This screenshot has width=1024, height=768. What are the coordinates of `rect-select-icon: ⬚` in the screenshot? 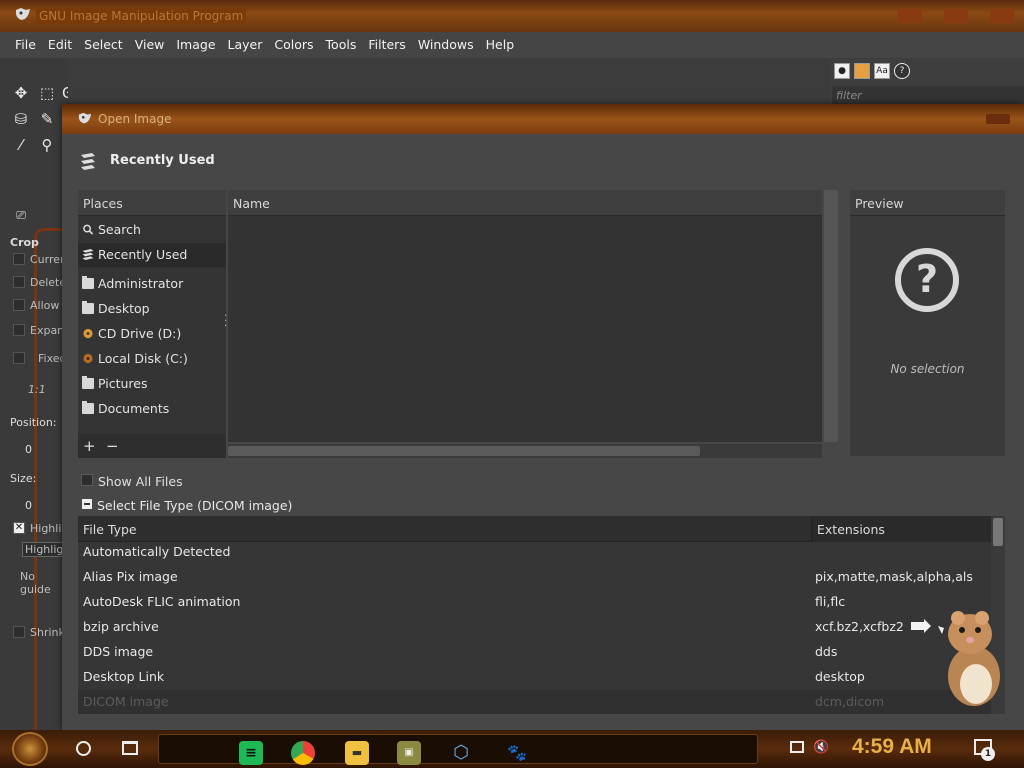 It's located at (47, 95).